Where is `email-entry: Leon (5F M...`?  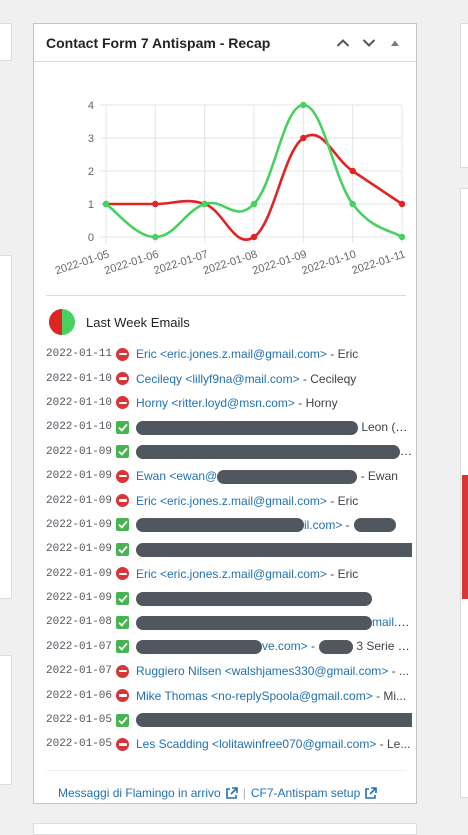
email-entry: Leon (5F M... is located at coordinates (274, 427).